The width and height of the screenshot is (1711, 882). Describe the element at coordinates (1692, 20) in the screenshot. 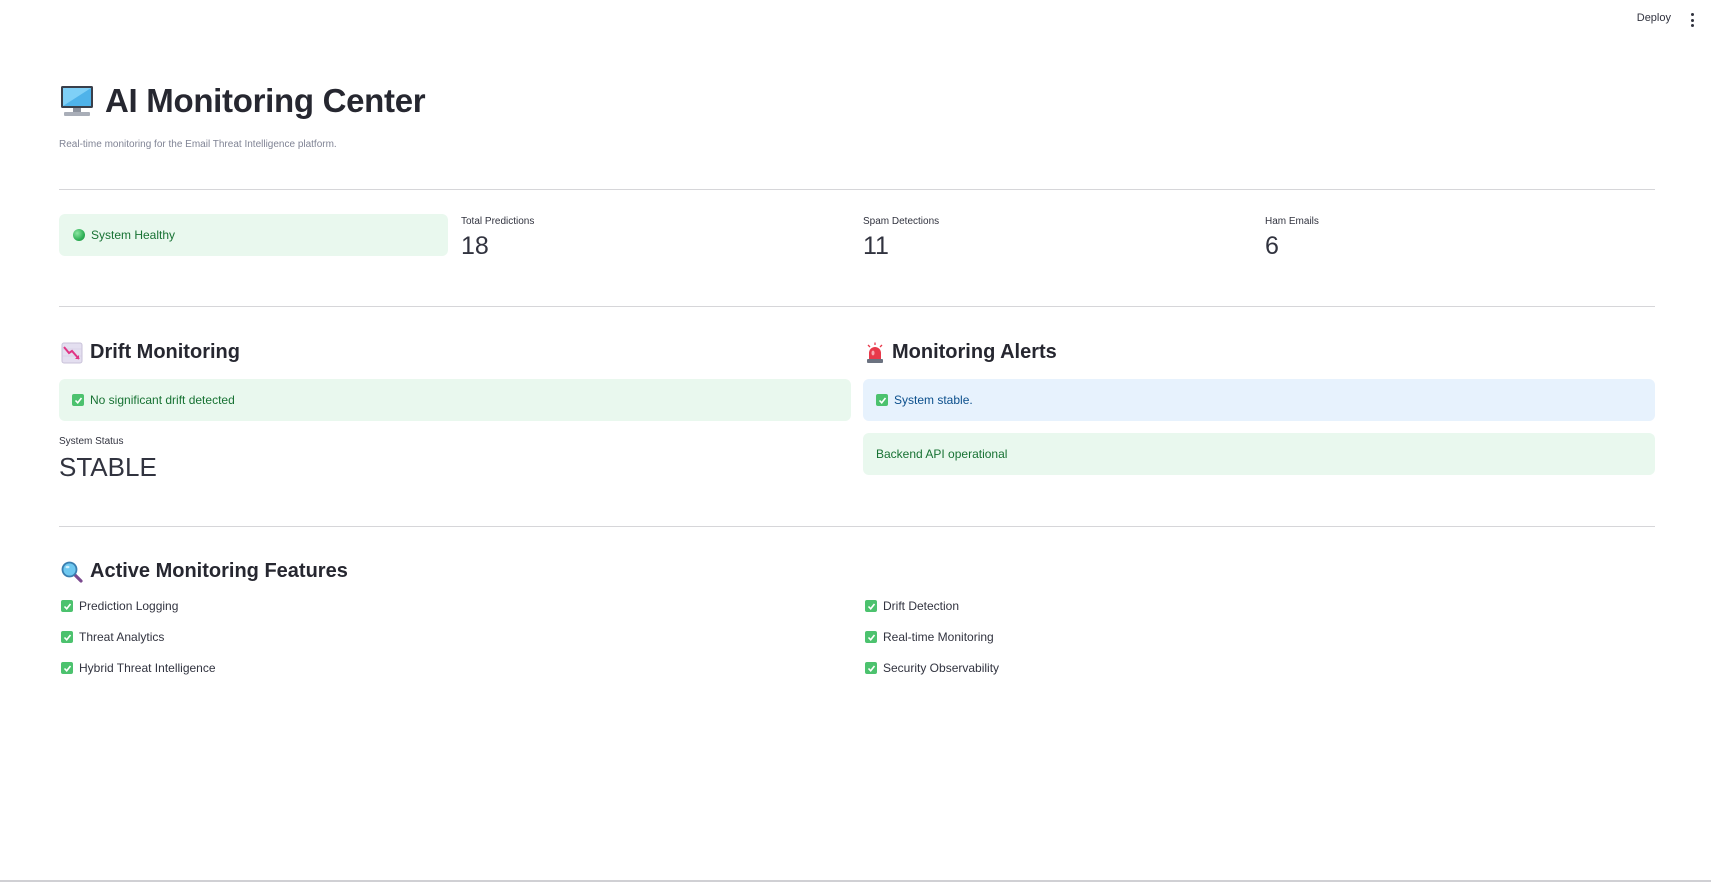

I see `more-vertical-icon` at that location.